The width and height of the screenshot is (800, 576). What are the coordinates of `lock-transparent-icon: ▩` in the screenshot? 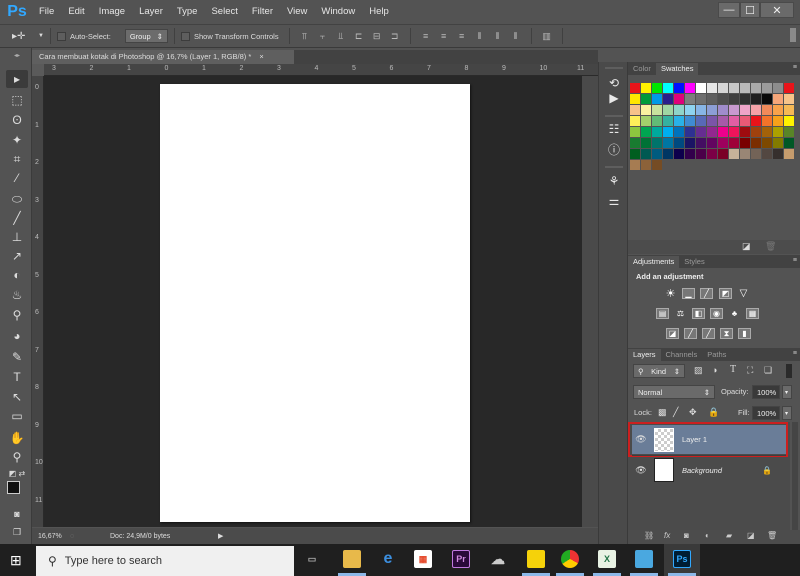 It's located at (662, 412).